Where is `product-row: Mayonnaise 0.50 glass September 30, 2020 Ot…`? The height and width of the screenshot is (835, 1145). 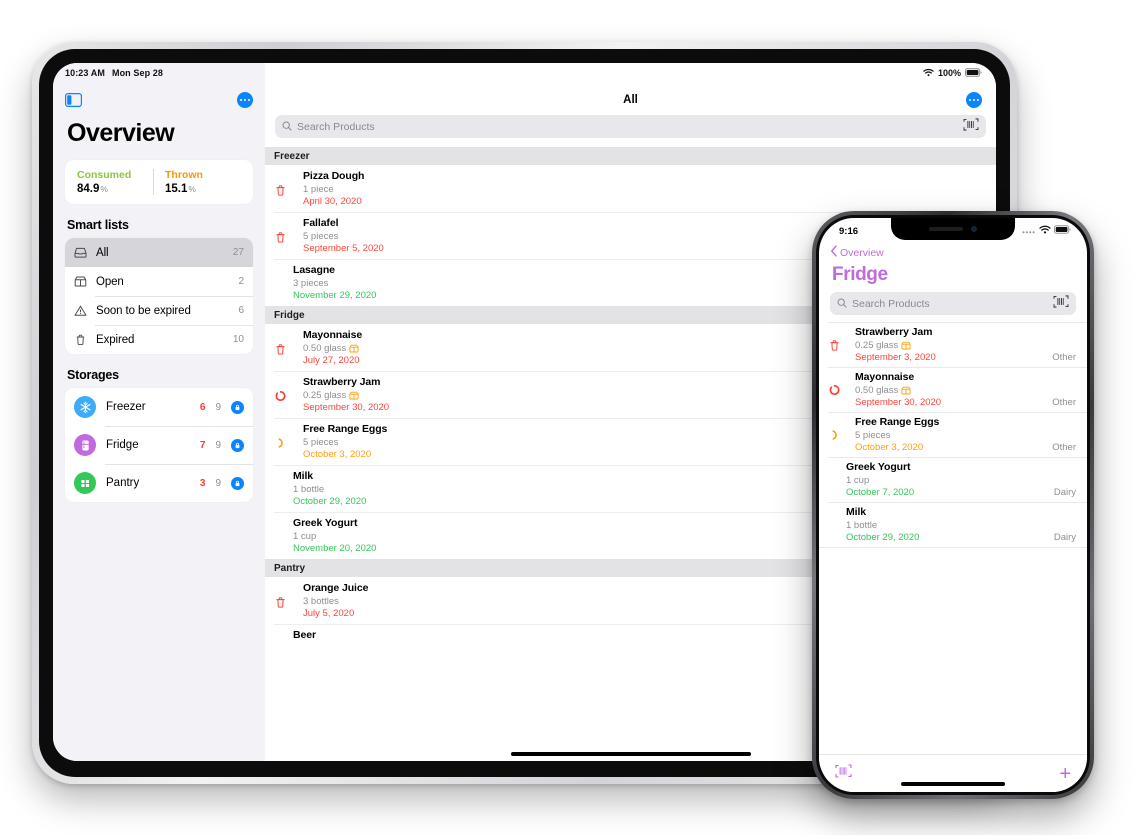
product-row: Mayonnaise 0.50 glass September 30, 2020 Ot… is located at coordinates (953, 389).